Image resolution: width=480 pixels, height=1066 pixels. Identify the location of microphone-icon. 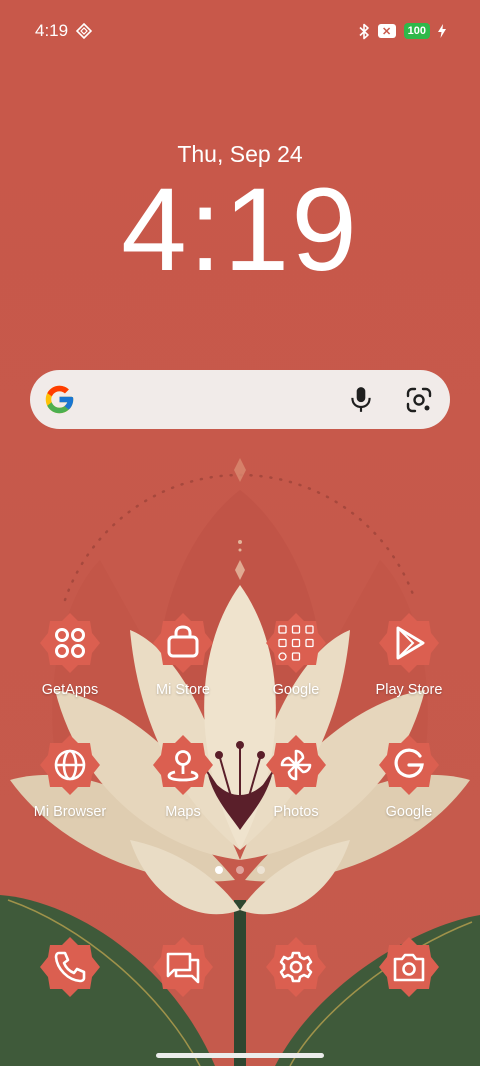
(361, 400).